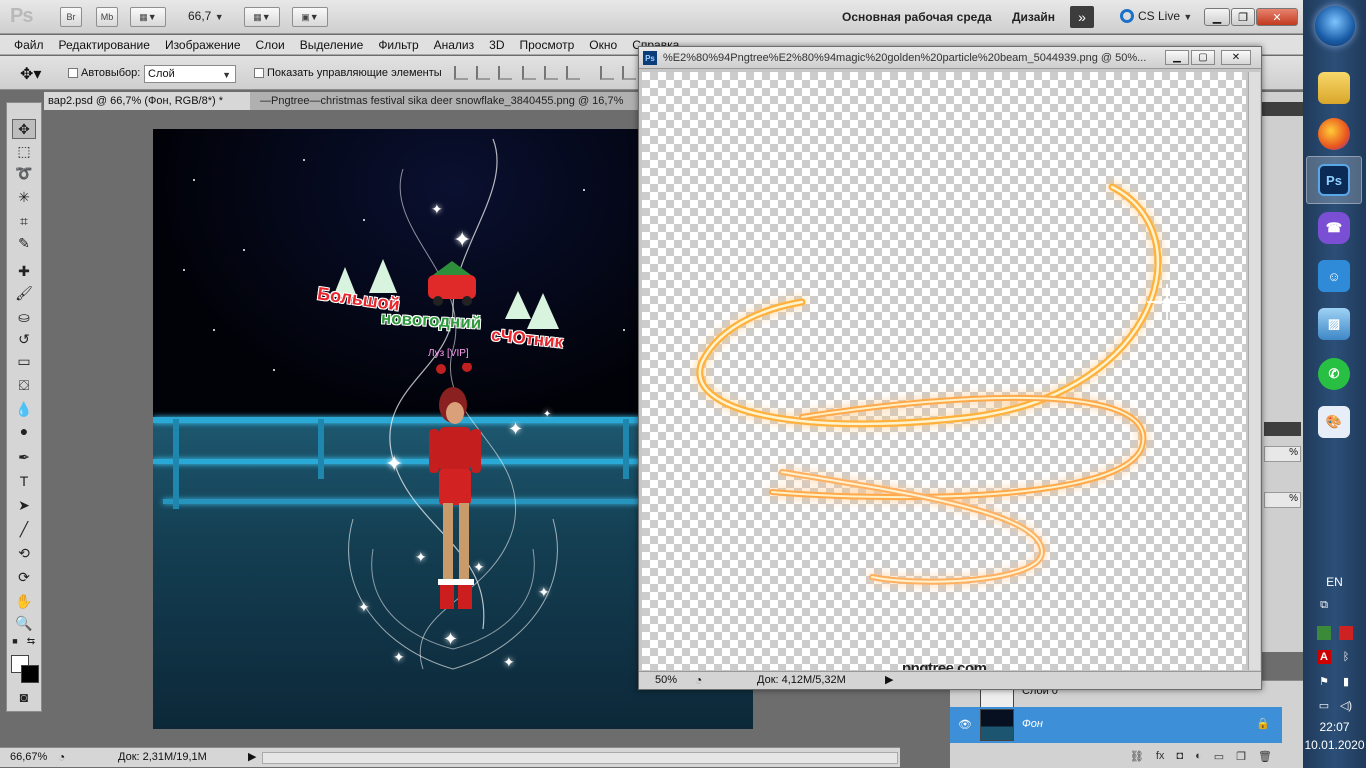 The height and width of the screenshot is (768, 1366). Describe the element at coordinates (1334, 228) in the screenshot. I see `taskbar-viber: ☎` at that location.